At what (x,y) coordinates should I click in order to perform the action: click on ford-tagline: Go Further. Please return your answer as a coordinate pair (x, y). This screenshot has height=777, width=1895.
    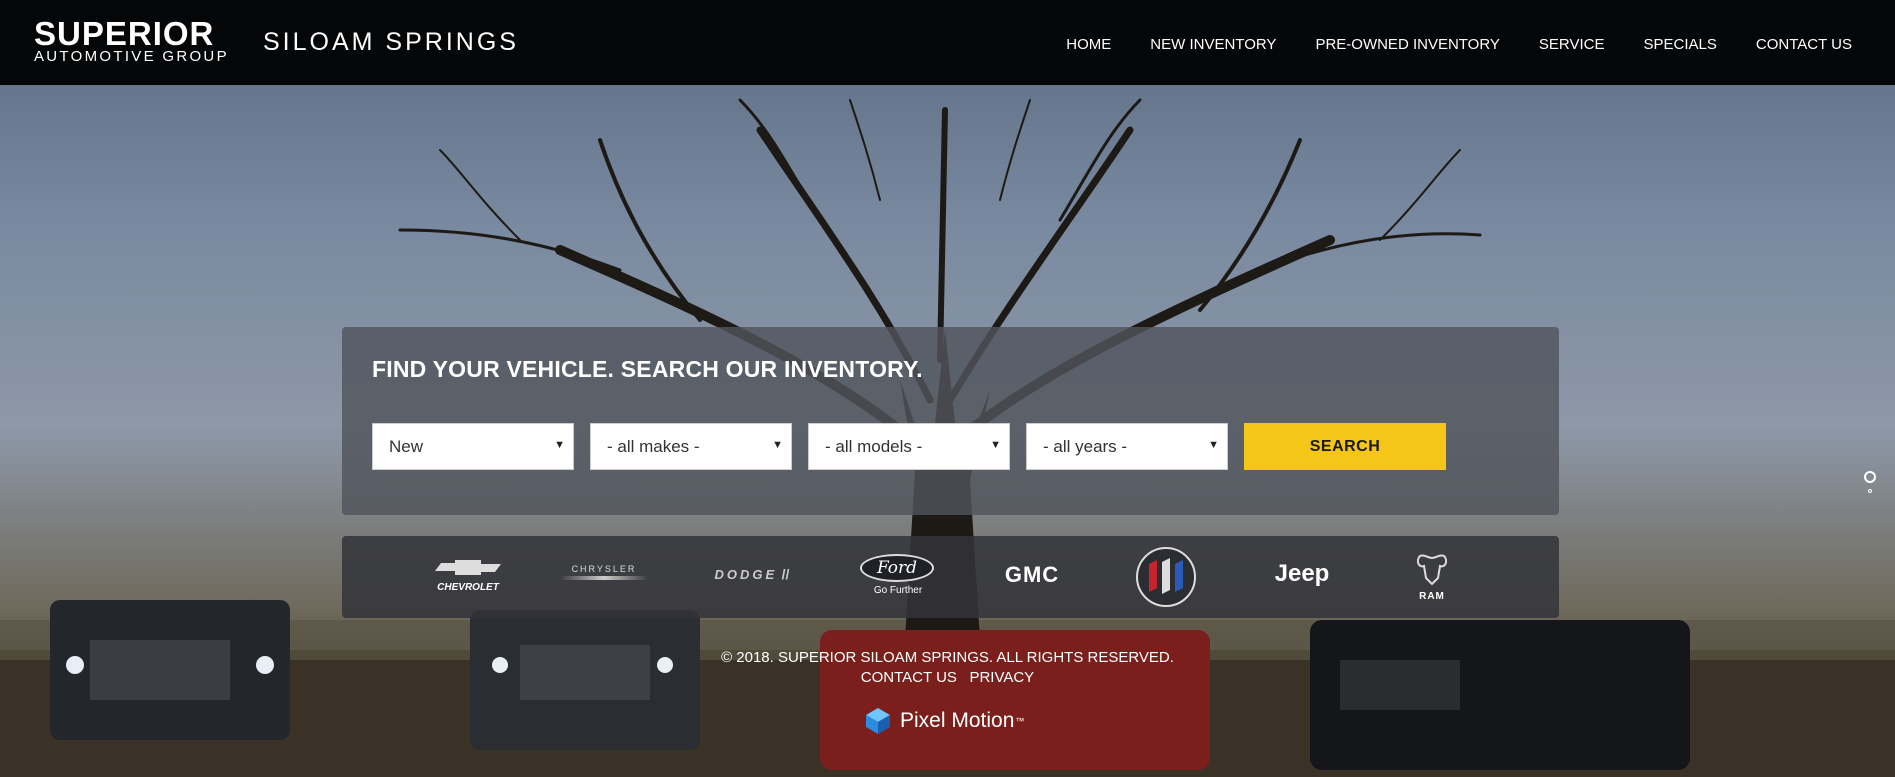
    Looking at the image, I should click on (898, 590).